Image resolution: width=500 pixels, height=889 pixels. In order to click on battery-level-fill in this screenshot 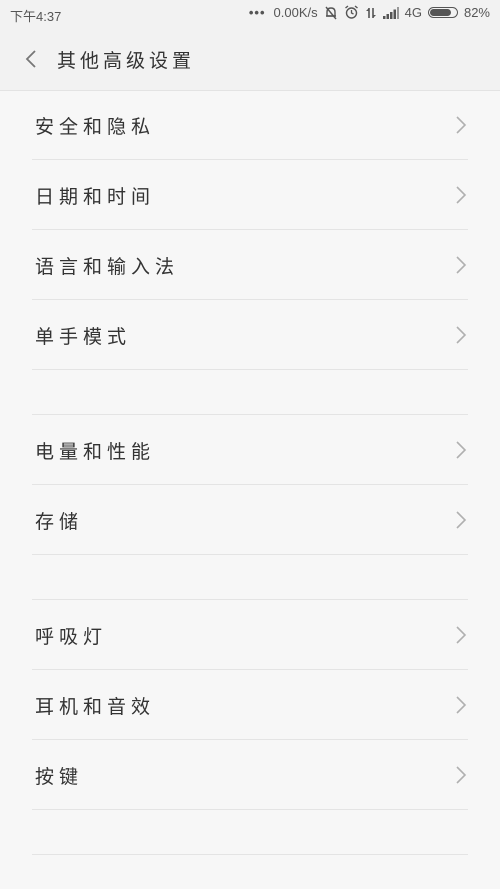, I will do `click(440, 12)`.